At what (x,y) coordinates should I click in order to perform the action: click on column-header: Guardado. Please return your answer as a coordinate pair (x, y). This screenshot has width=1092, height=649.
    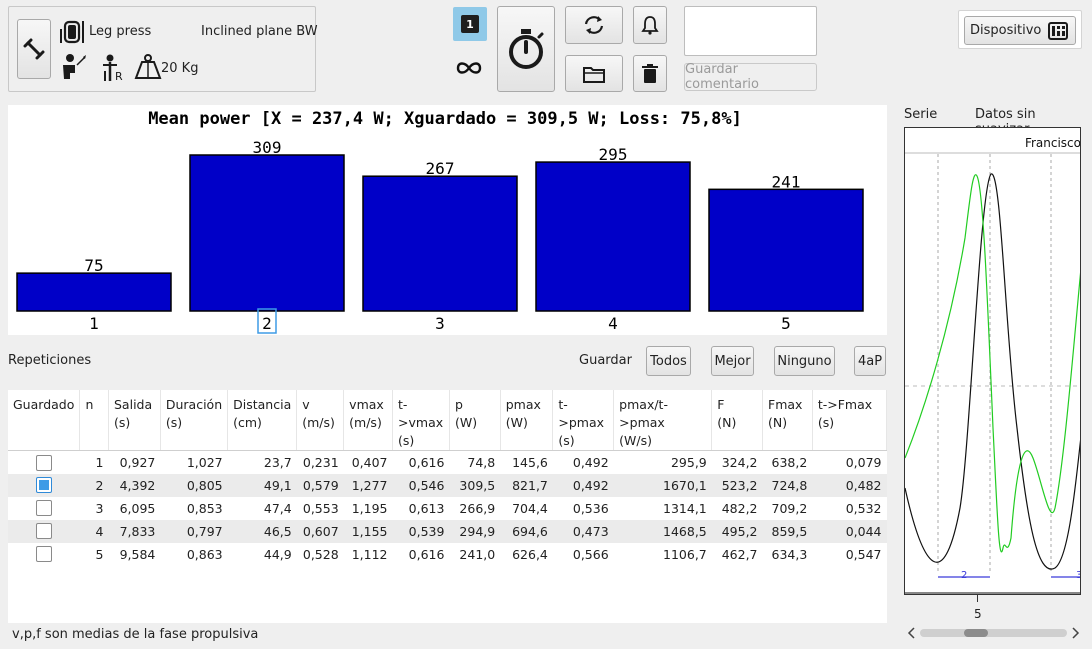
    Looking at the image, I should click on (44, 420).